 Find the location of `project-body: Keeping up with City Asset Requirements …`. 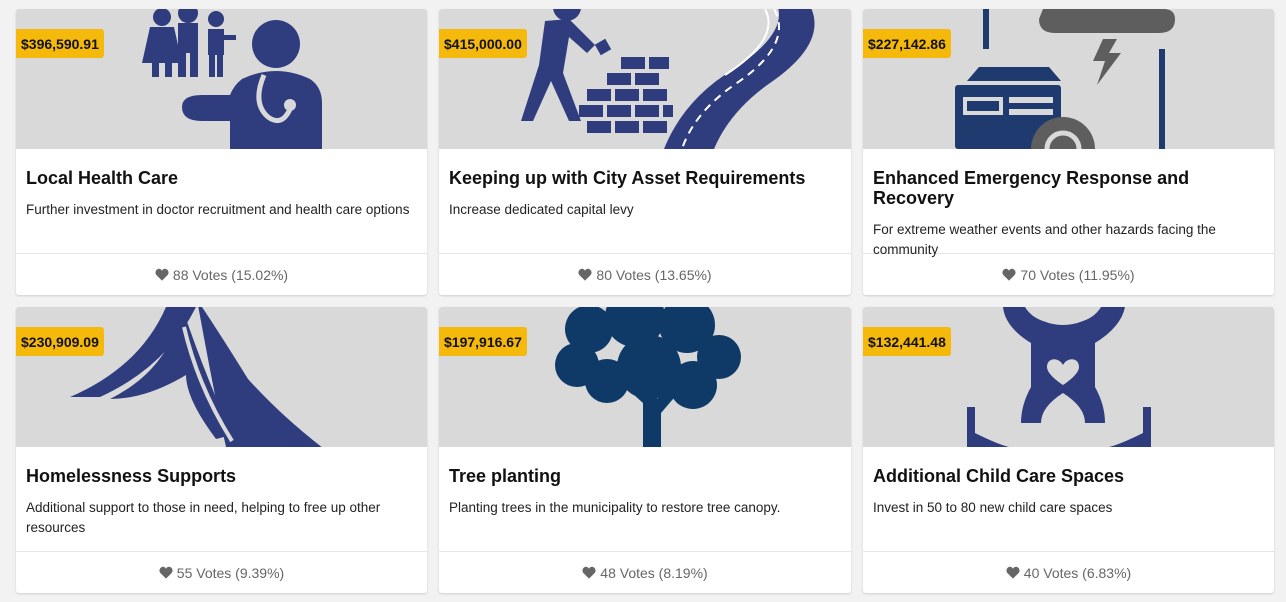

project-body: Keeping up with City Asset Requirements … is located at coordinates (645, 201).